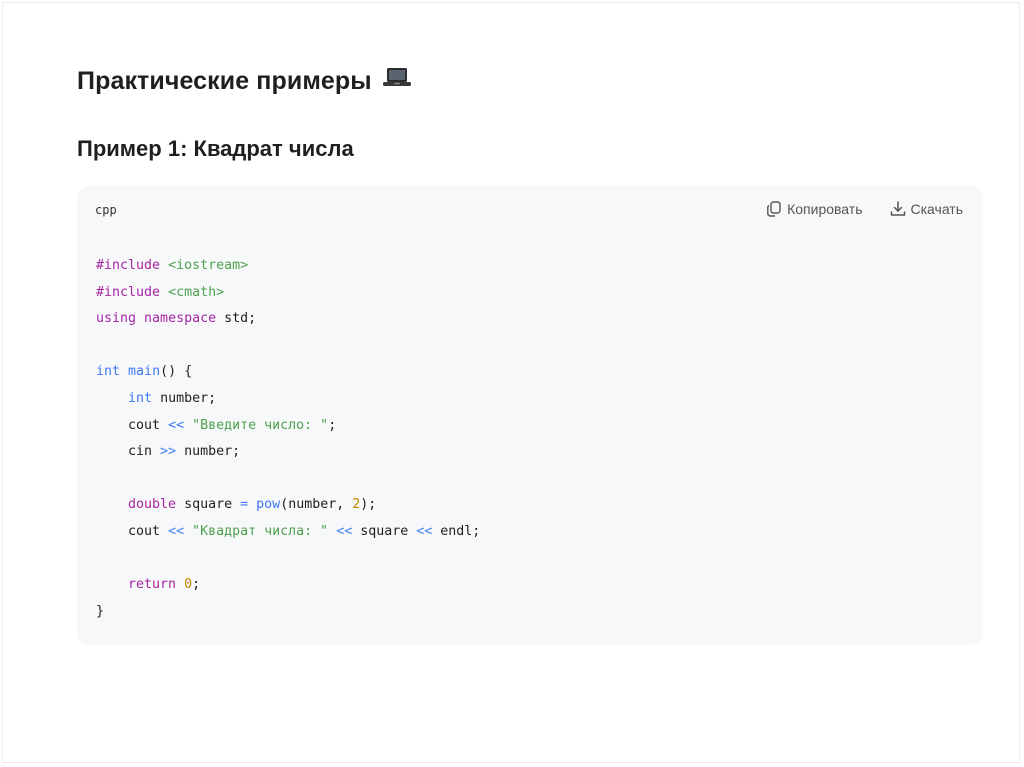 This screenshot has height=767, width=1024. What do you see at coordinates (456, 531) in the screenshot?
I see `code-token: endl;` at bounding box center [456, 531].